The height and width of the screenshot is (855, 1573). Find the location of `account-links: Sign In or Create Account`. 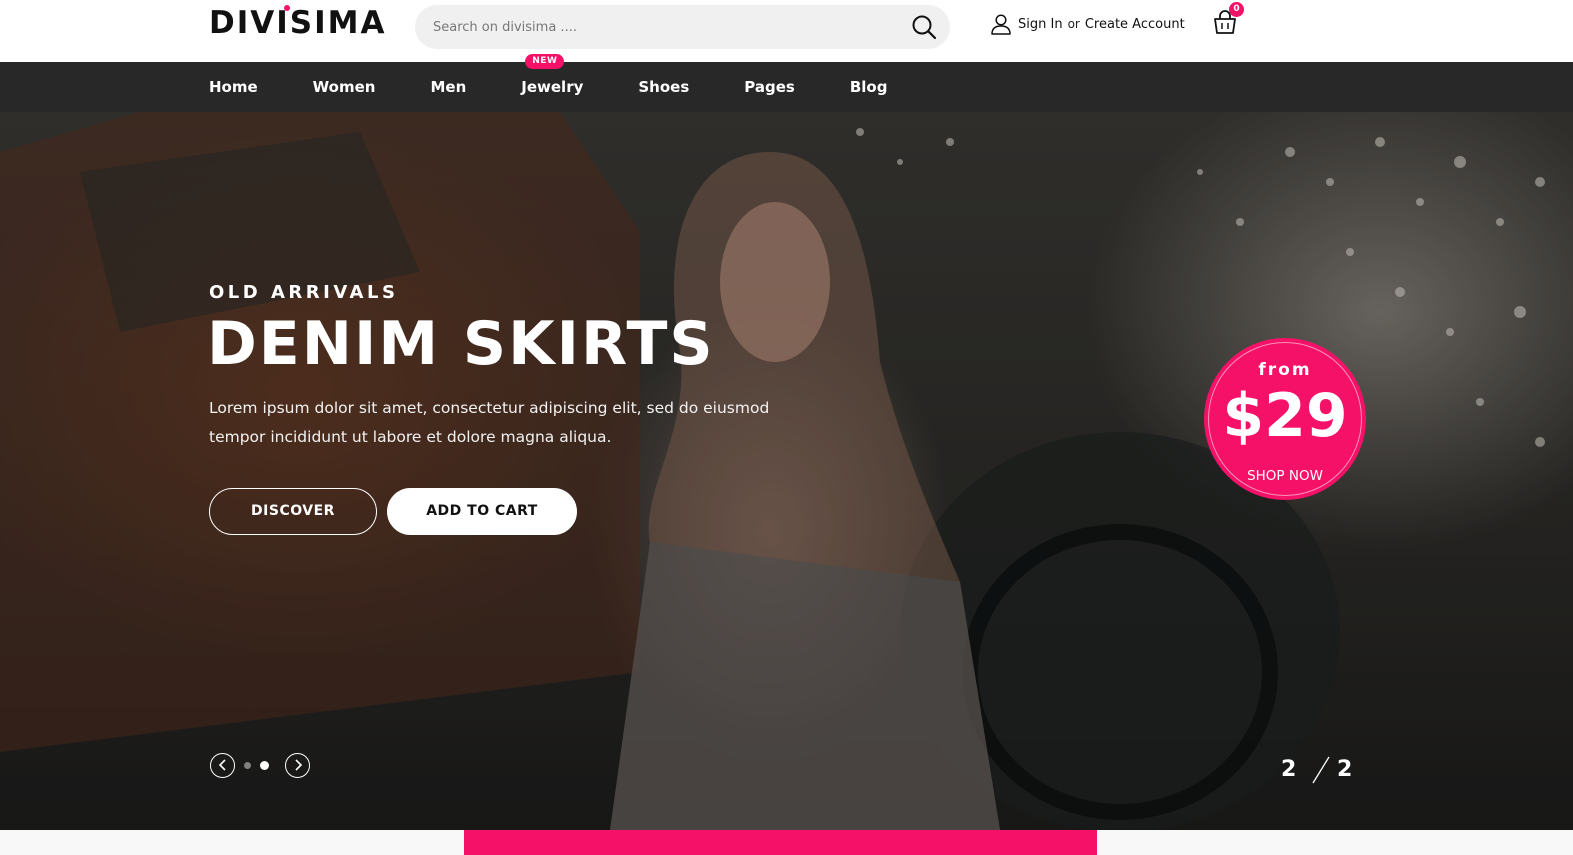

account-links: Sign In or Create Account is located at coordinates (1087, 24).